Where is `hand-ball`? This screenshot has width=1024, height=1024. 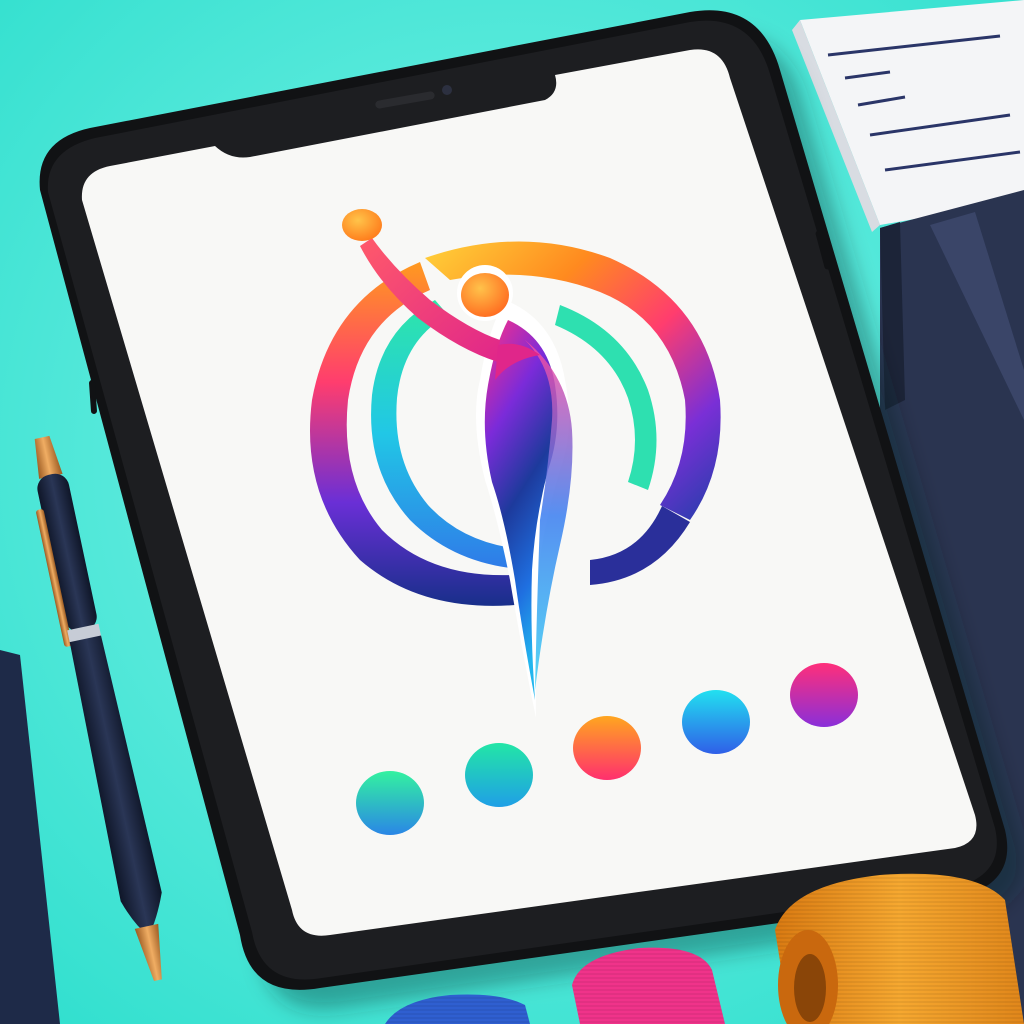 hand-ball is located at coordinates (362, 225).